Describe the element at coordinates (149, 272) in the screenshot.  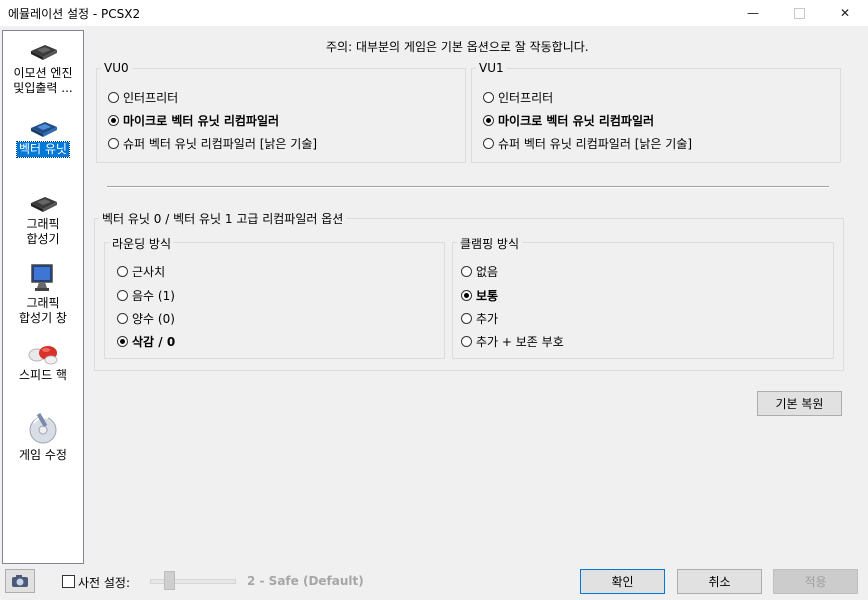
I see `radio-label: 근사치` at that location.